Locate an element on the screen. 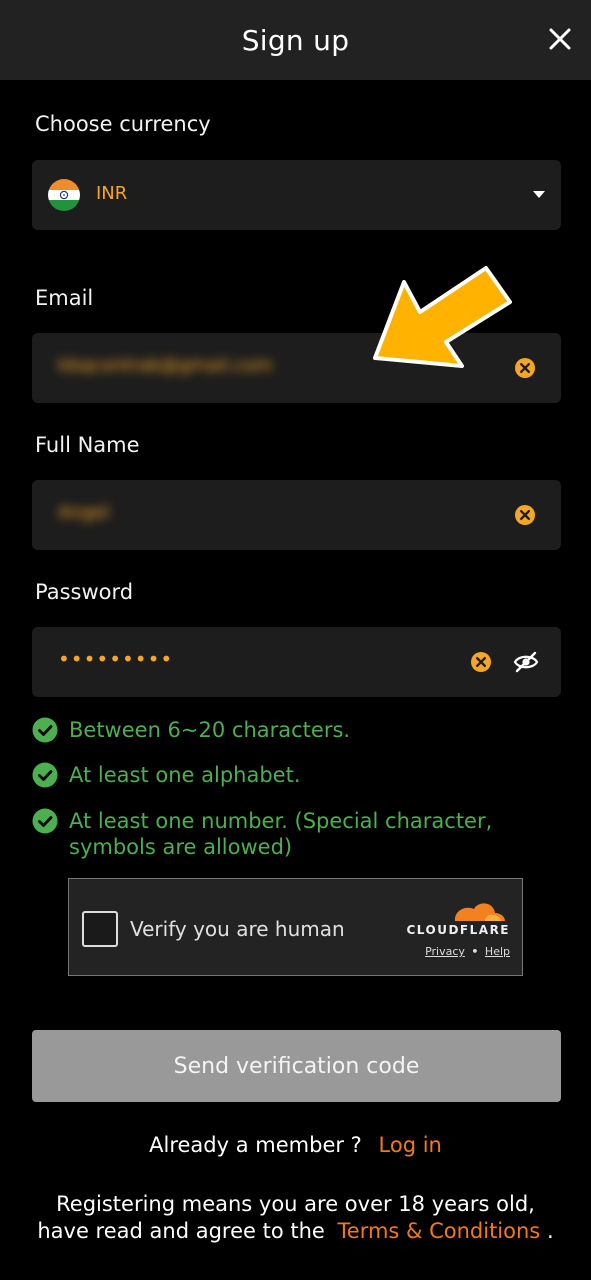 This screenshot has width=591, height=1280. password-field: ••••••••• is located at coordinates (296, 662).